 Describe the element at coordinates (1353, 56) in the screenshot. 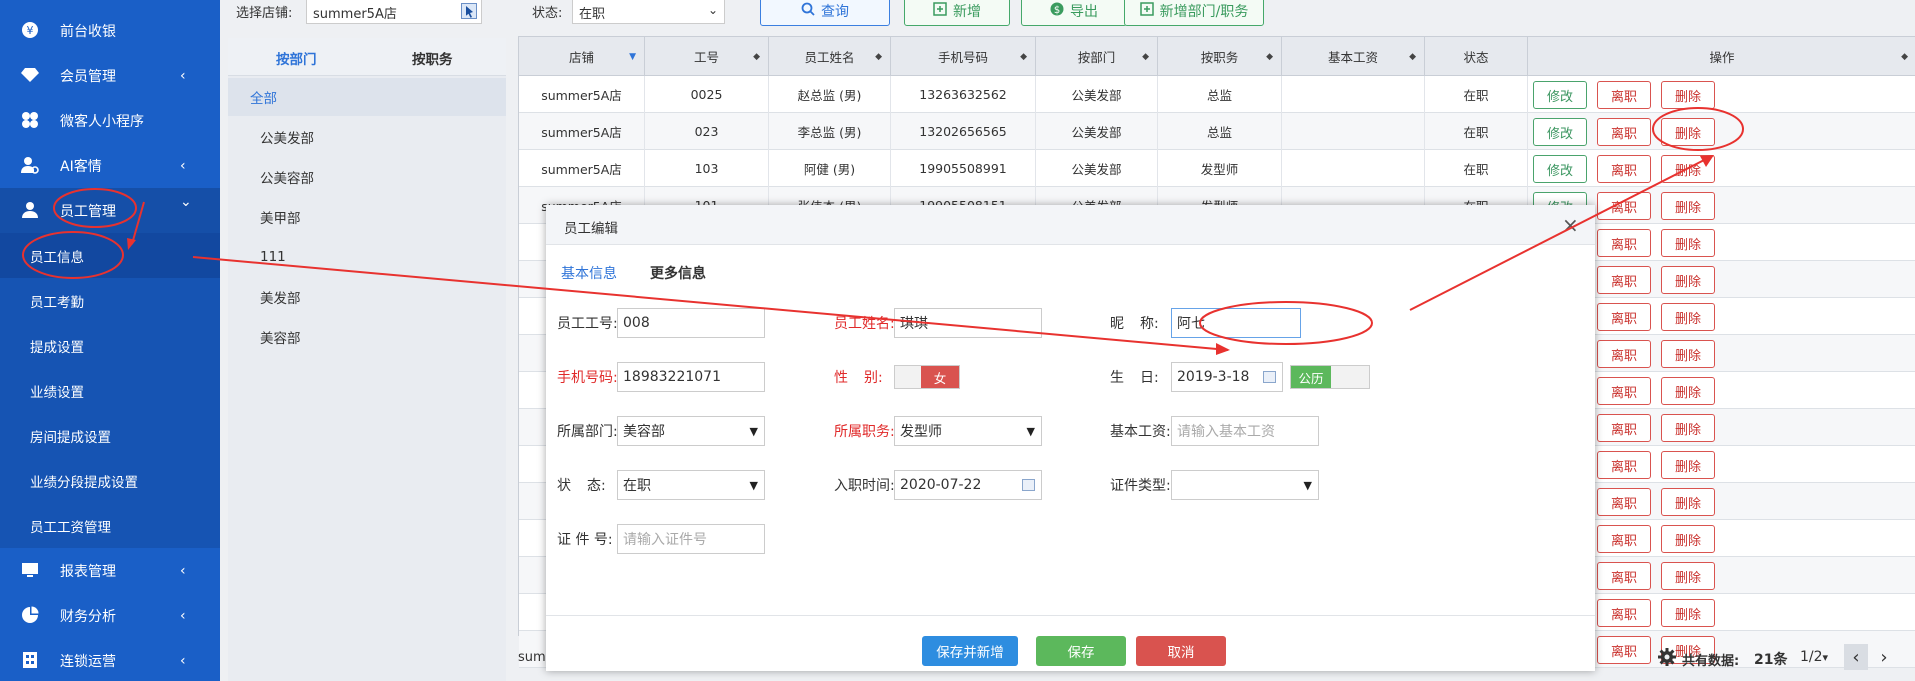

I see `column-header-salary: 基本工资 ◆` at that location.